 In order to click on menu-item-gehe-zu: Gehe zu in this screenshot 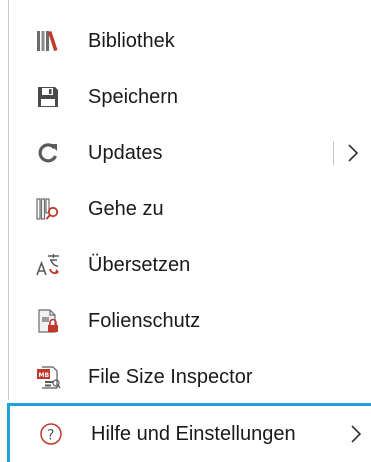, I will do `click(189, 209)`.